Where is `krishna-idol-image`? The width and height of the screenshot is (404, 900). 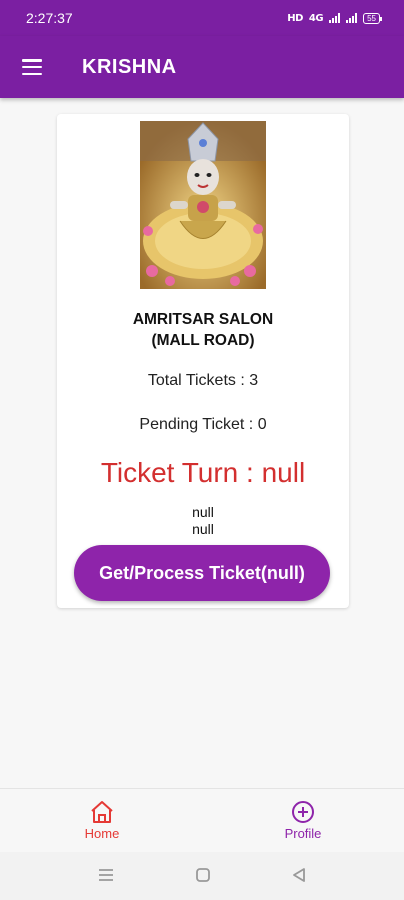
krishna-idol-image is located at coordinates (203, 205).